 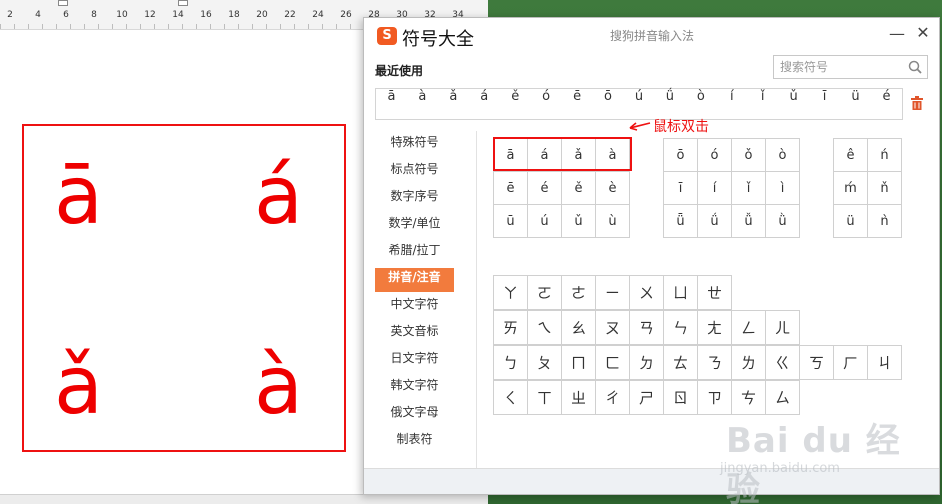 I want to click on category-item: 拼音/注音, so click(x=414, y=280).